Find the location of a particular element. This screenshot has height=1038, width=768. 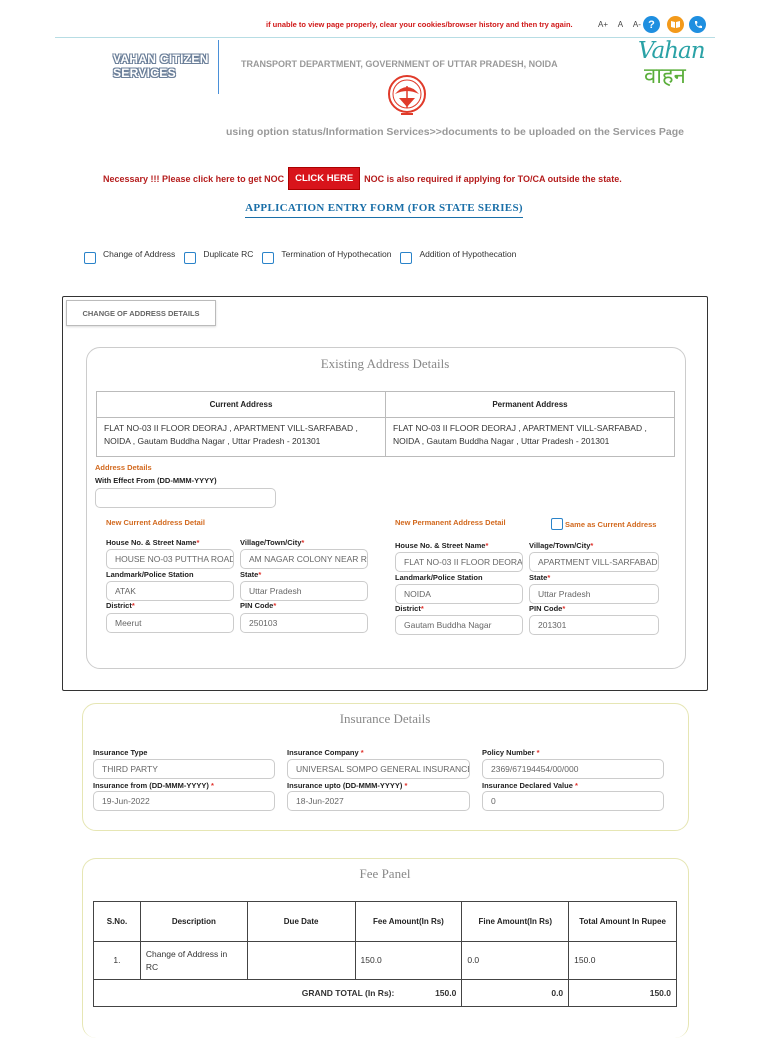

current-pin-label: PIN Code* is located at coordinates (258, 605).